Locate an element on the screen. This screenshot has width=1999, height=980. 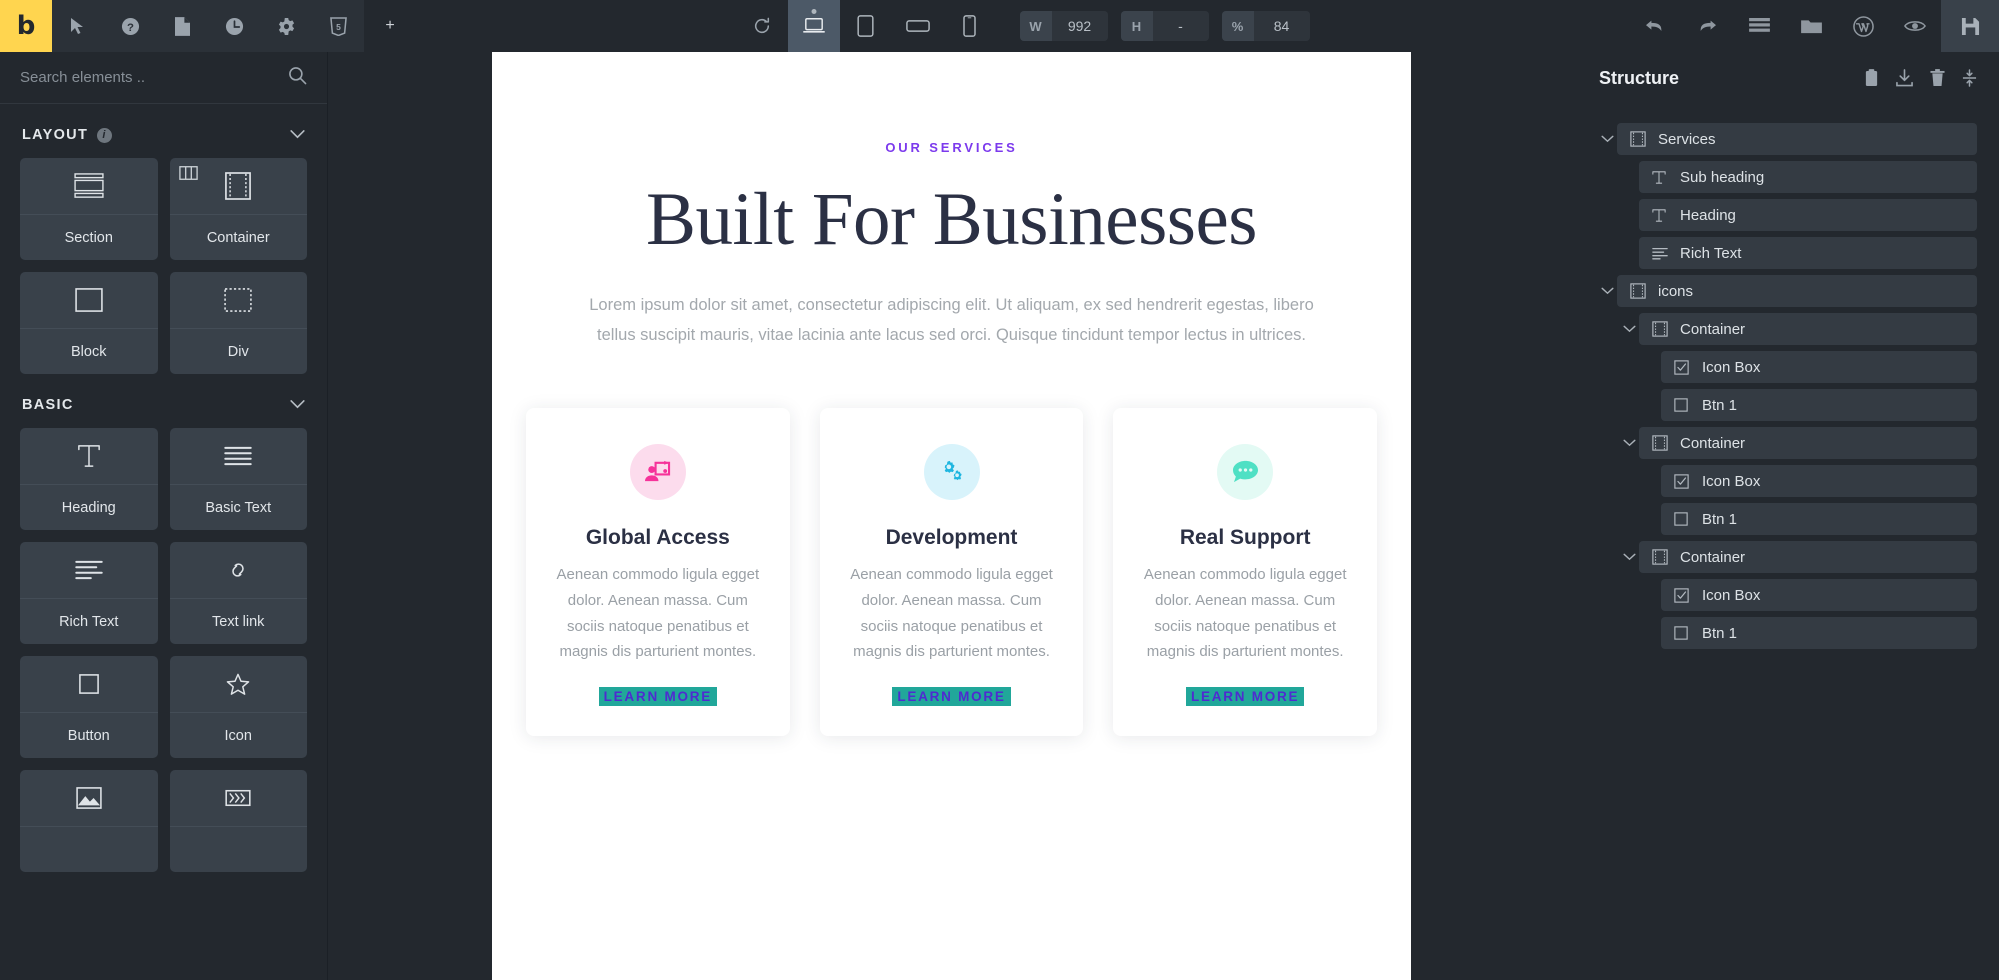
element-tile-heading: Heading is located at coordinates (89, 479).